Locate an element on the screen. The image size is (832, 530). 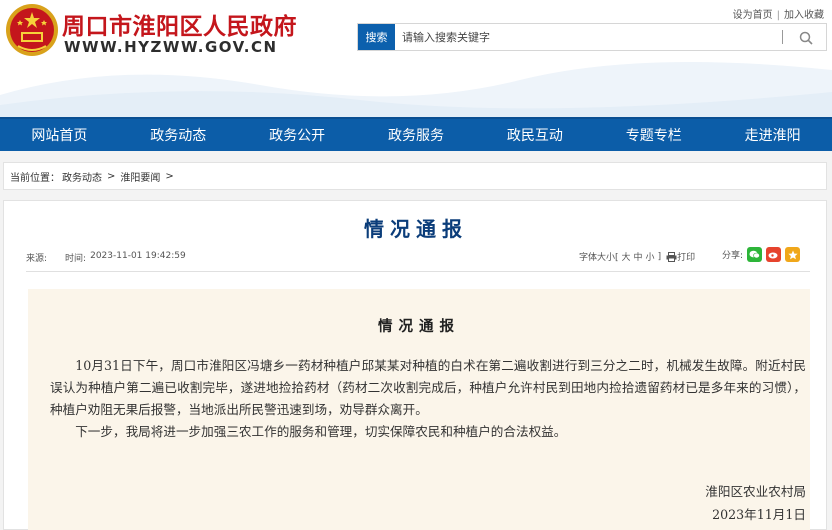
font-size-control: 字体大小[ 大 中 小 ] 打印 is located at coordinates (640, 256).